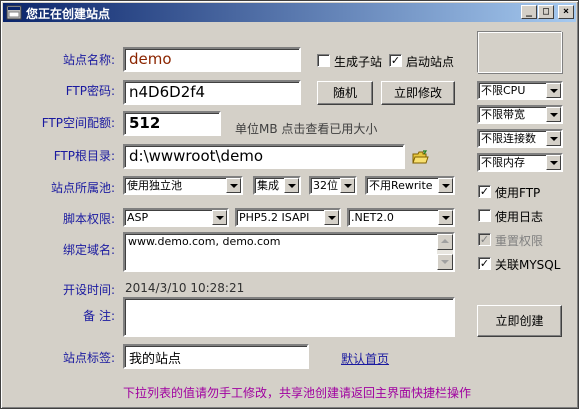 The width and height of the screenshot is (579, 409). I want to click on pool-value: 使用独立池, so click(154, 185).